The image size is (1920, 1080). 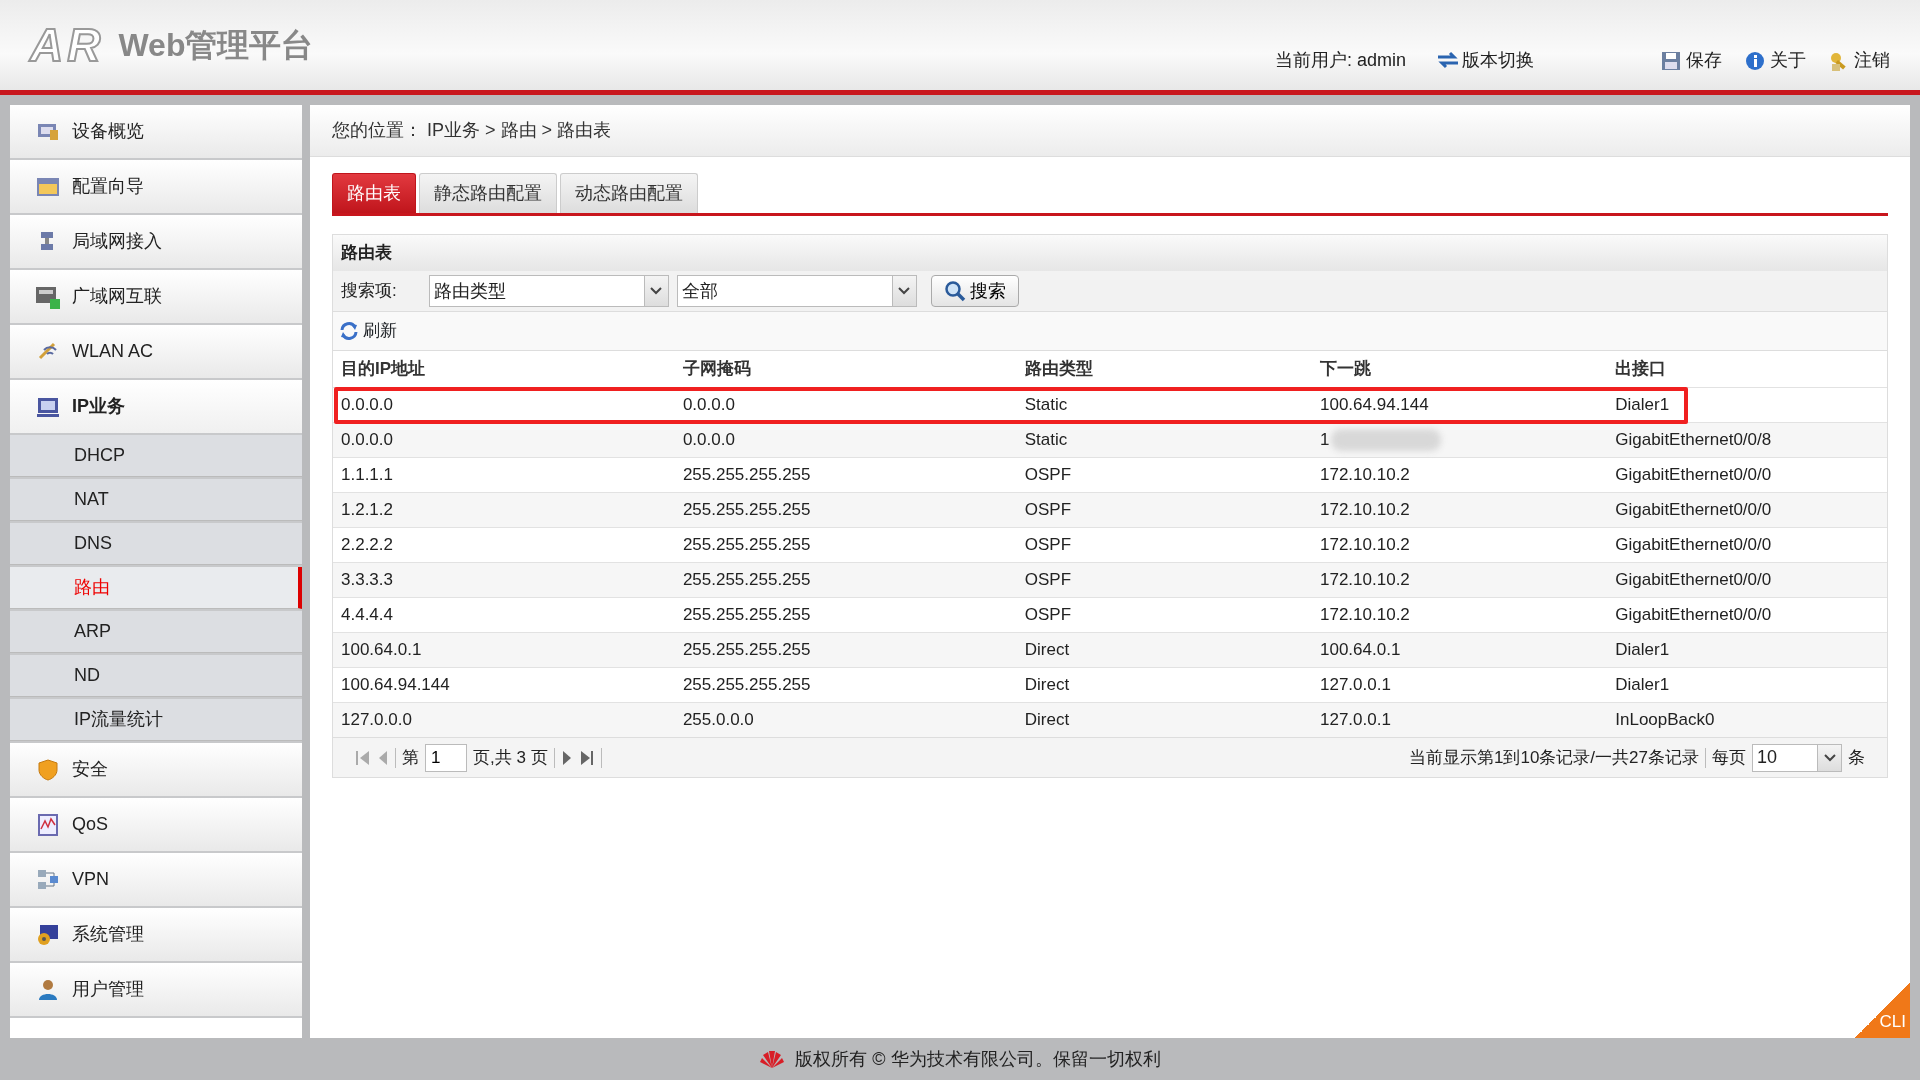 I want to click on previous-page-icon, so click(x=383, y=757).